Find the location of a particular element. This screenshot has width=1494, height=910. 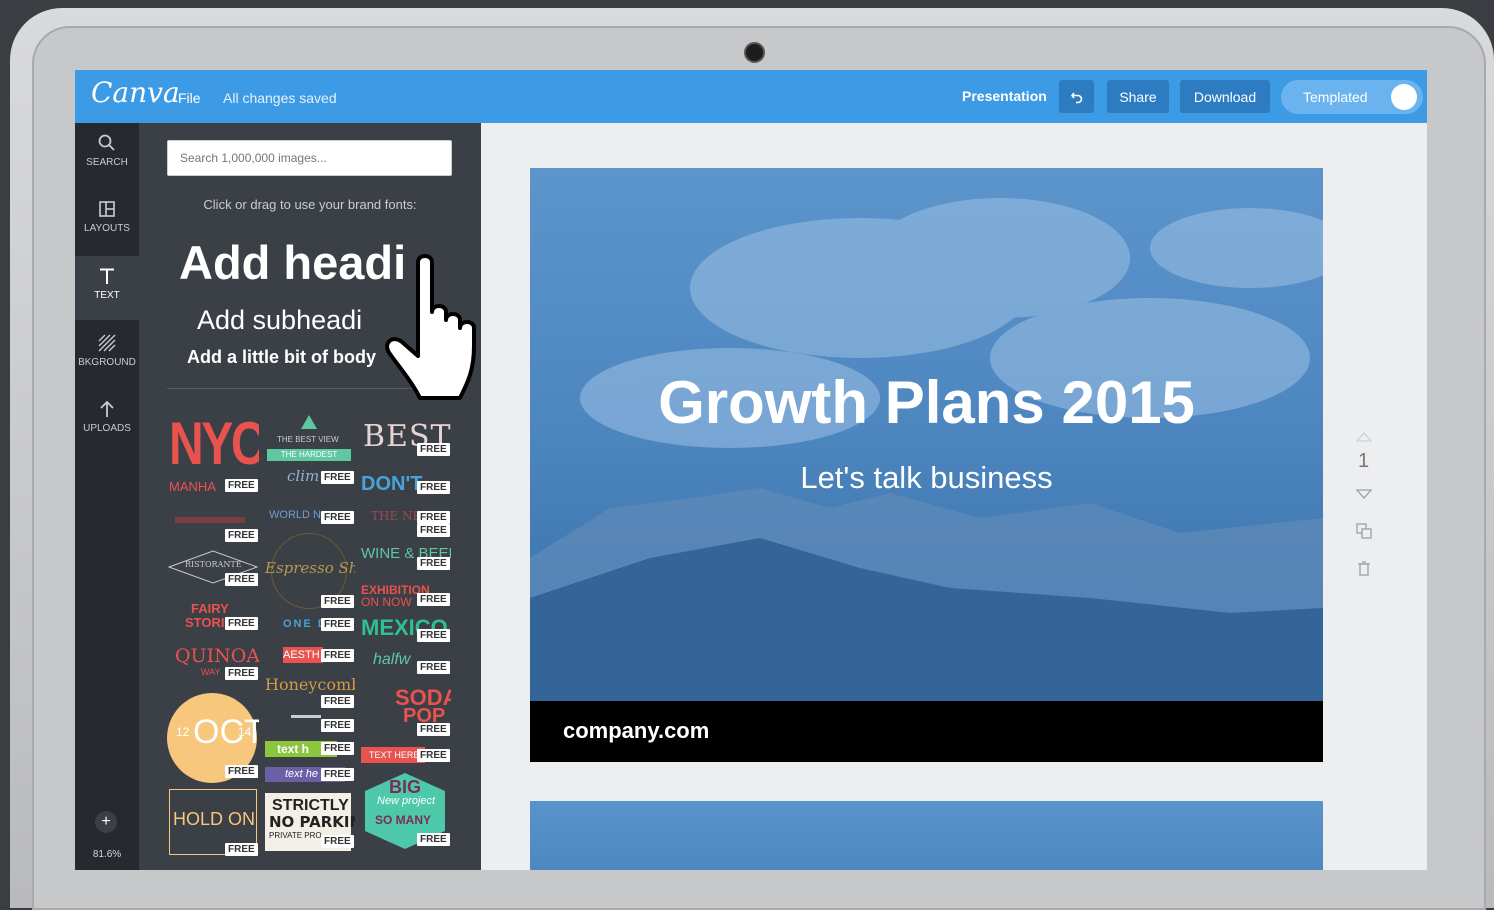

tile-subtext: New project is located at coordinates (406, 801).